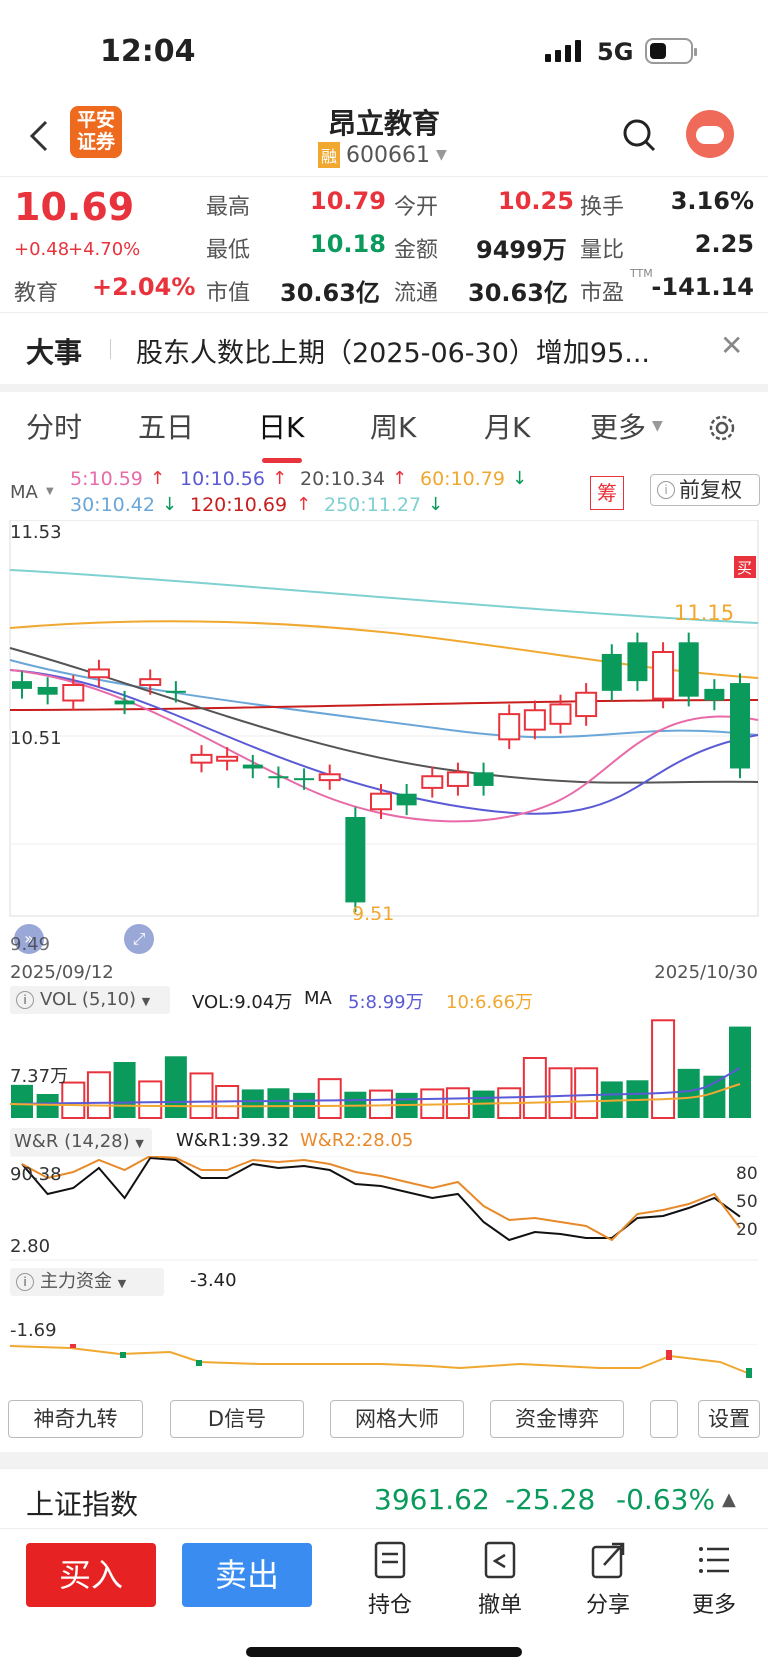  I want to click on hold-button: 持仓, so click(390, 1580).